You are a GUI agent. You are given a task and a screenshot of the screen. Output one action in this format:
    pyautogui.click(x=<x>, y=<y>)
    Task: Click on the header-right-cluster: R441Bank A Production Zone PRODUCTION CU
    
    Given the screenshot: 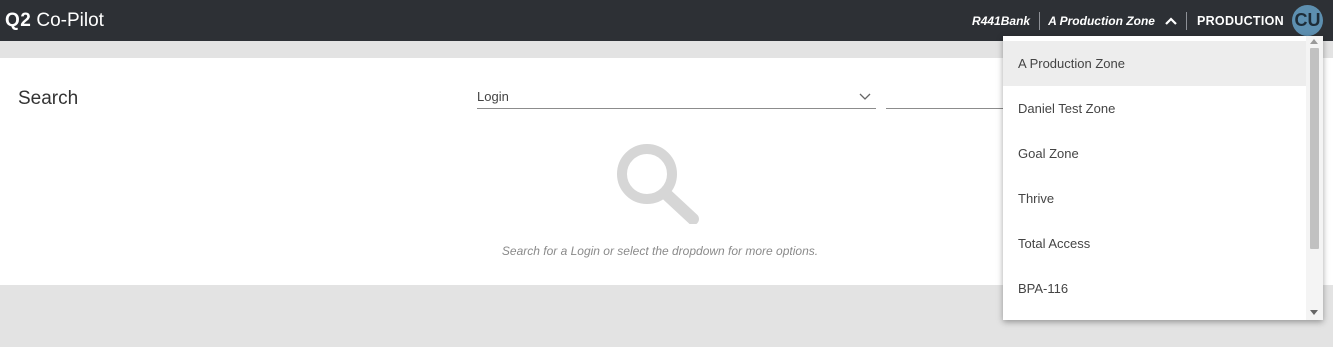 What is the action you would take?
    pyautogui.click(x=1152, y=20)
    